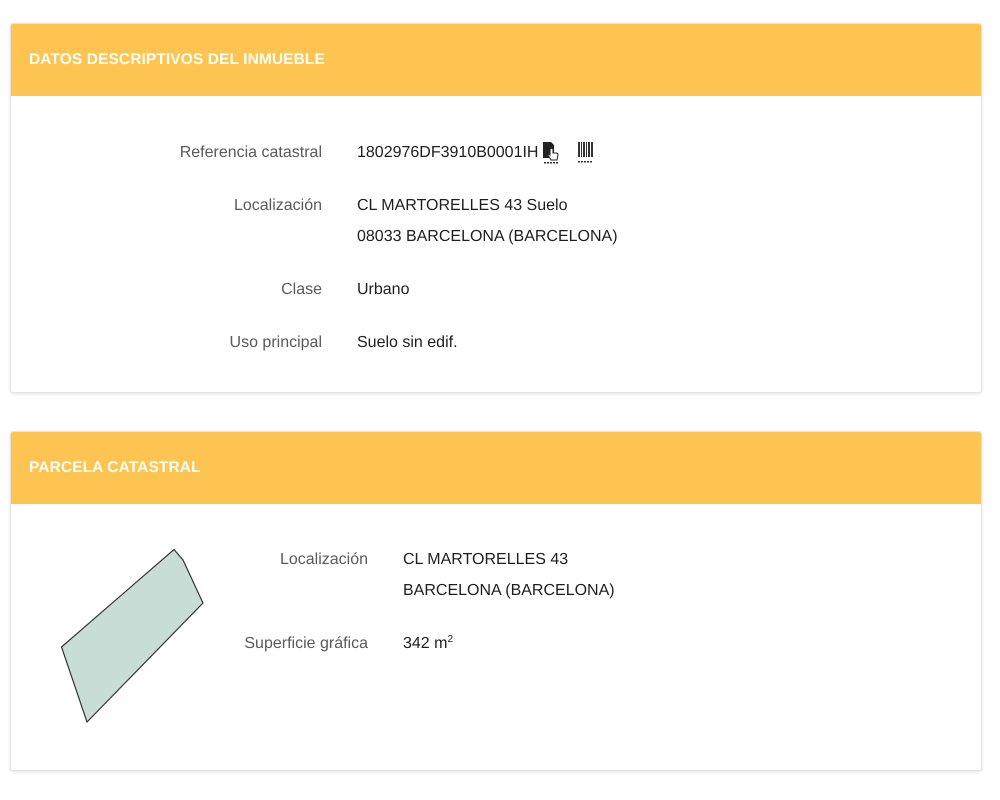  I want to click on field-value: CL MARTORELLES 43 Suelo 08033 BARCELONA (BARCELONA), so click(487, 221).